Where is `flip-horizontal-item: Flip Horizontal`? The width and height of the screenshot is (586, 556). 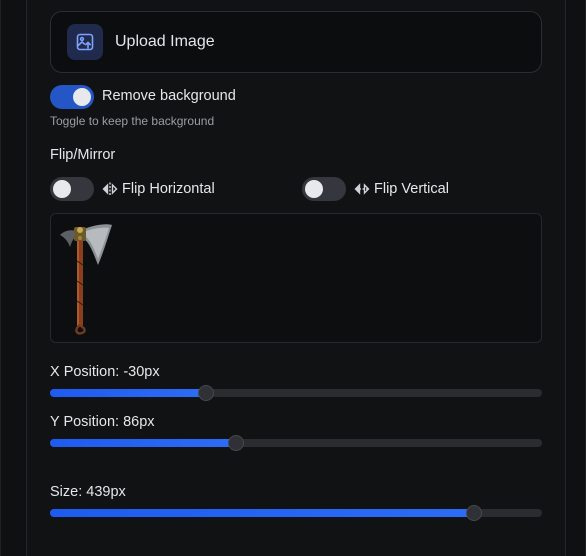
flip-horizontal-item: Flip Horizontal is located at coordinates (158, 189).